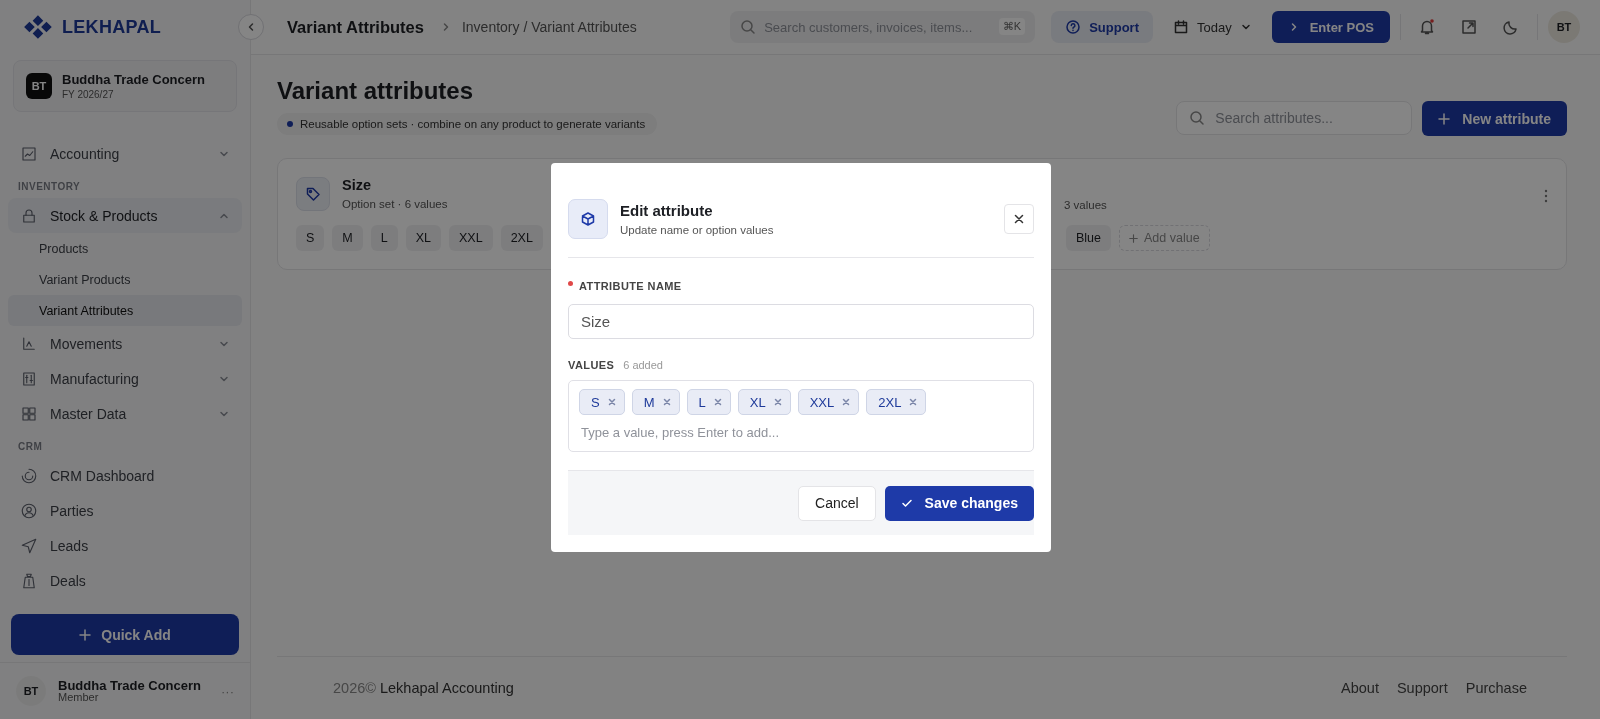 This screenshot has height=719, width=1600. What do you see at coordinates (521, 238) in the screenshot?
I see `value-chip: 2XL` at bounding box center [521, 238].